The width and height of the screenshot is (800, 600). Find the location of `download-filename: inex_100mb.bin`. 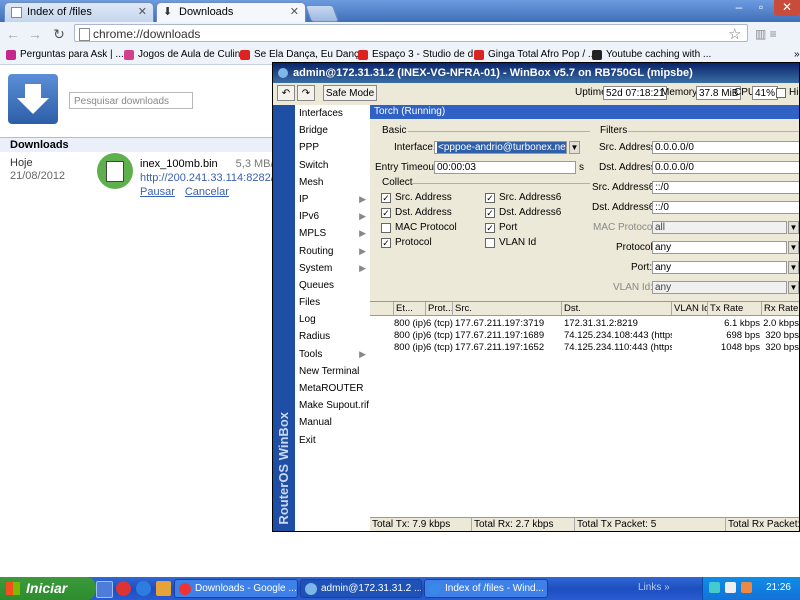

download-filename: inex_100mb.bin is located at coordinates (179, 164).